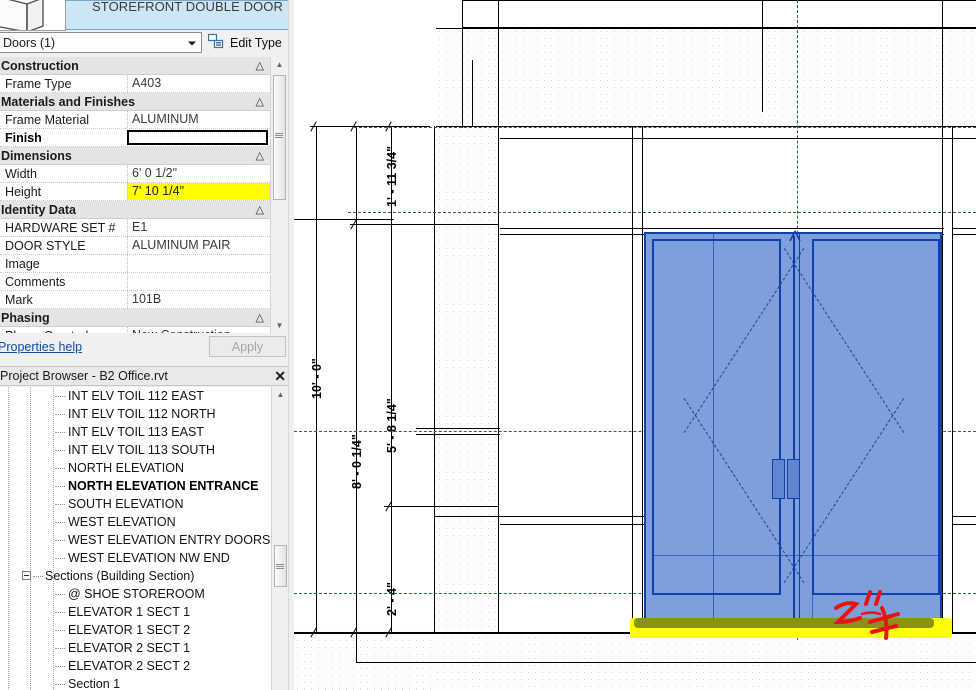 The image size is (976, 690). What do you see at coordinates (424, 225) in the screenshot?
I see `dimension-extension-line` at bounding box center [424, 225].